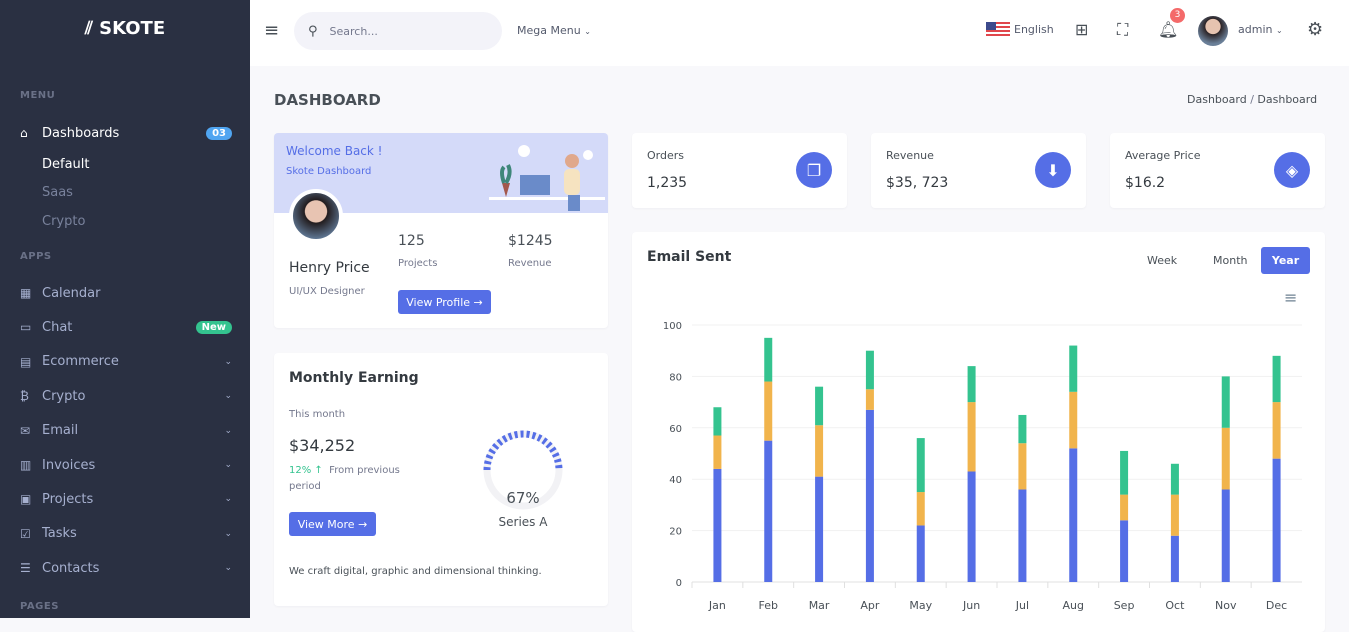 The height and width of the screenshot is (632, 1349). What do you see at coordinates (126, 327) in the screenshot?
I see `sidebar-item-chat: ▭ Chat New` at bounding box center [126, 327].